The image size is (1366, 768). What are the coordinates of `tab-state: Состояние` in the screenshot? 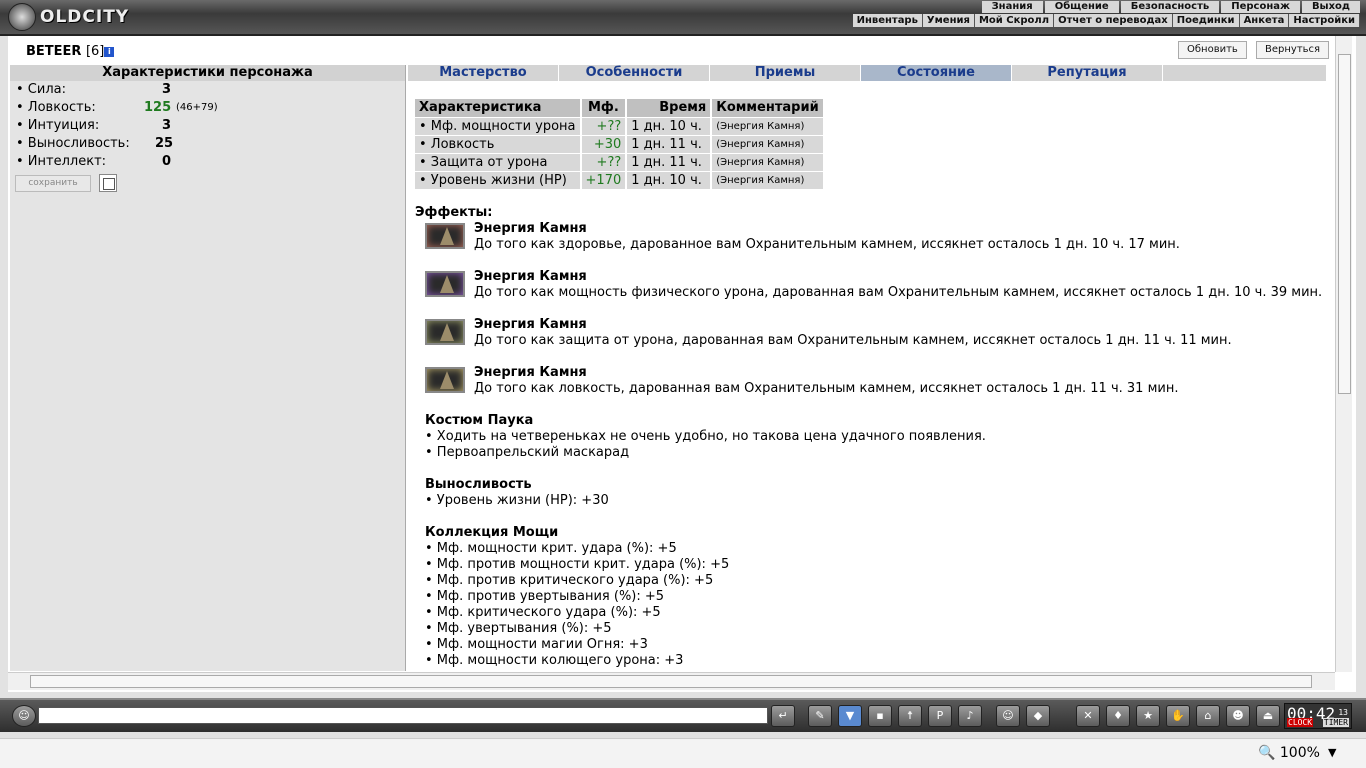 It's located at (936, 73).